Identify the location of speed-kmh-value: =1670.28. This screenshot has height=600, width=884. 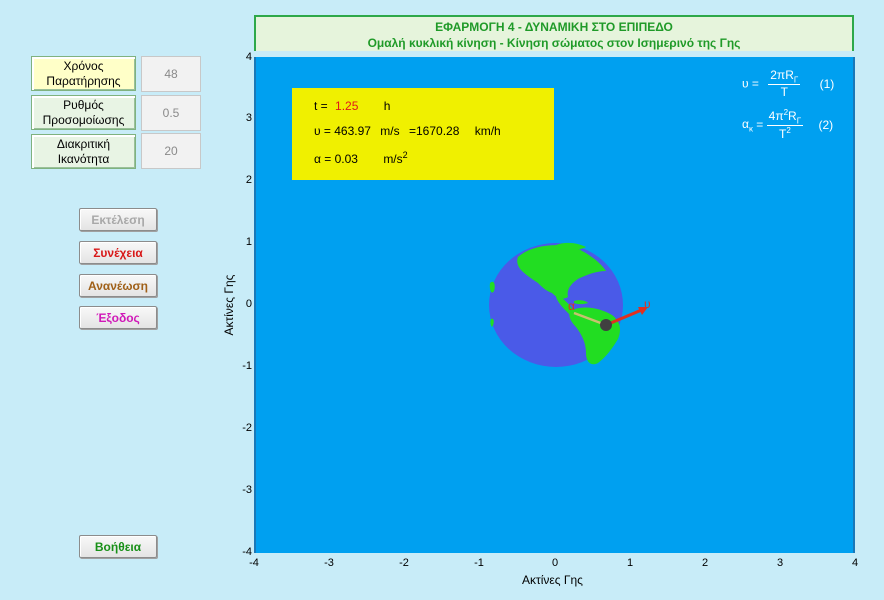
(434, 131).